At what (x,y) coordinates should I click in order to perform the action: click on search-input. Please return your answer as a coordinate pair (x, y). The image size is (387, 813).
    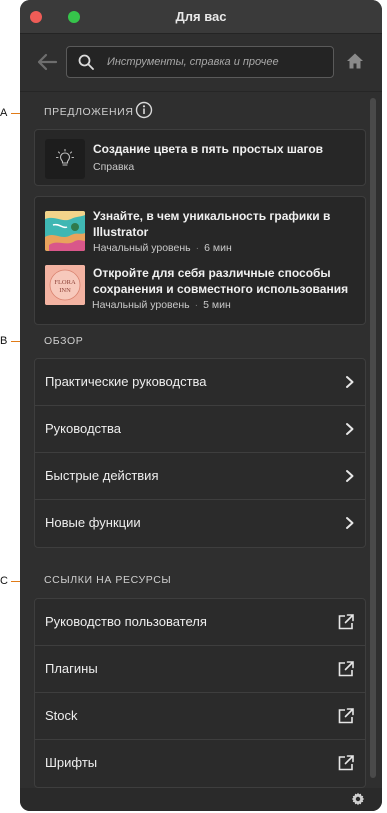
    Looking at the image, I should click on (218, 62).